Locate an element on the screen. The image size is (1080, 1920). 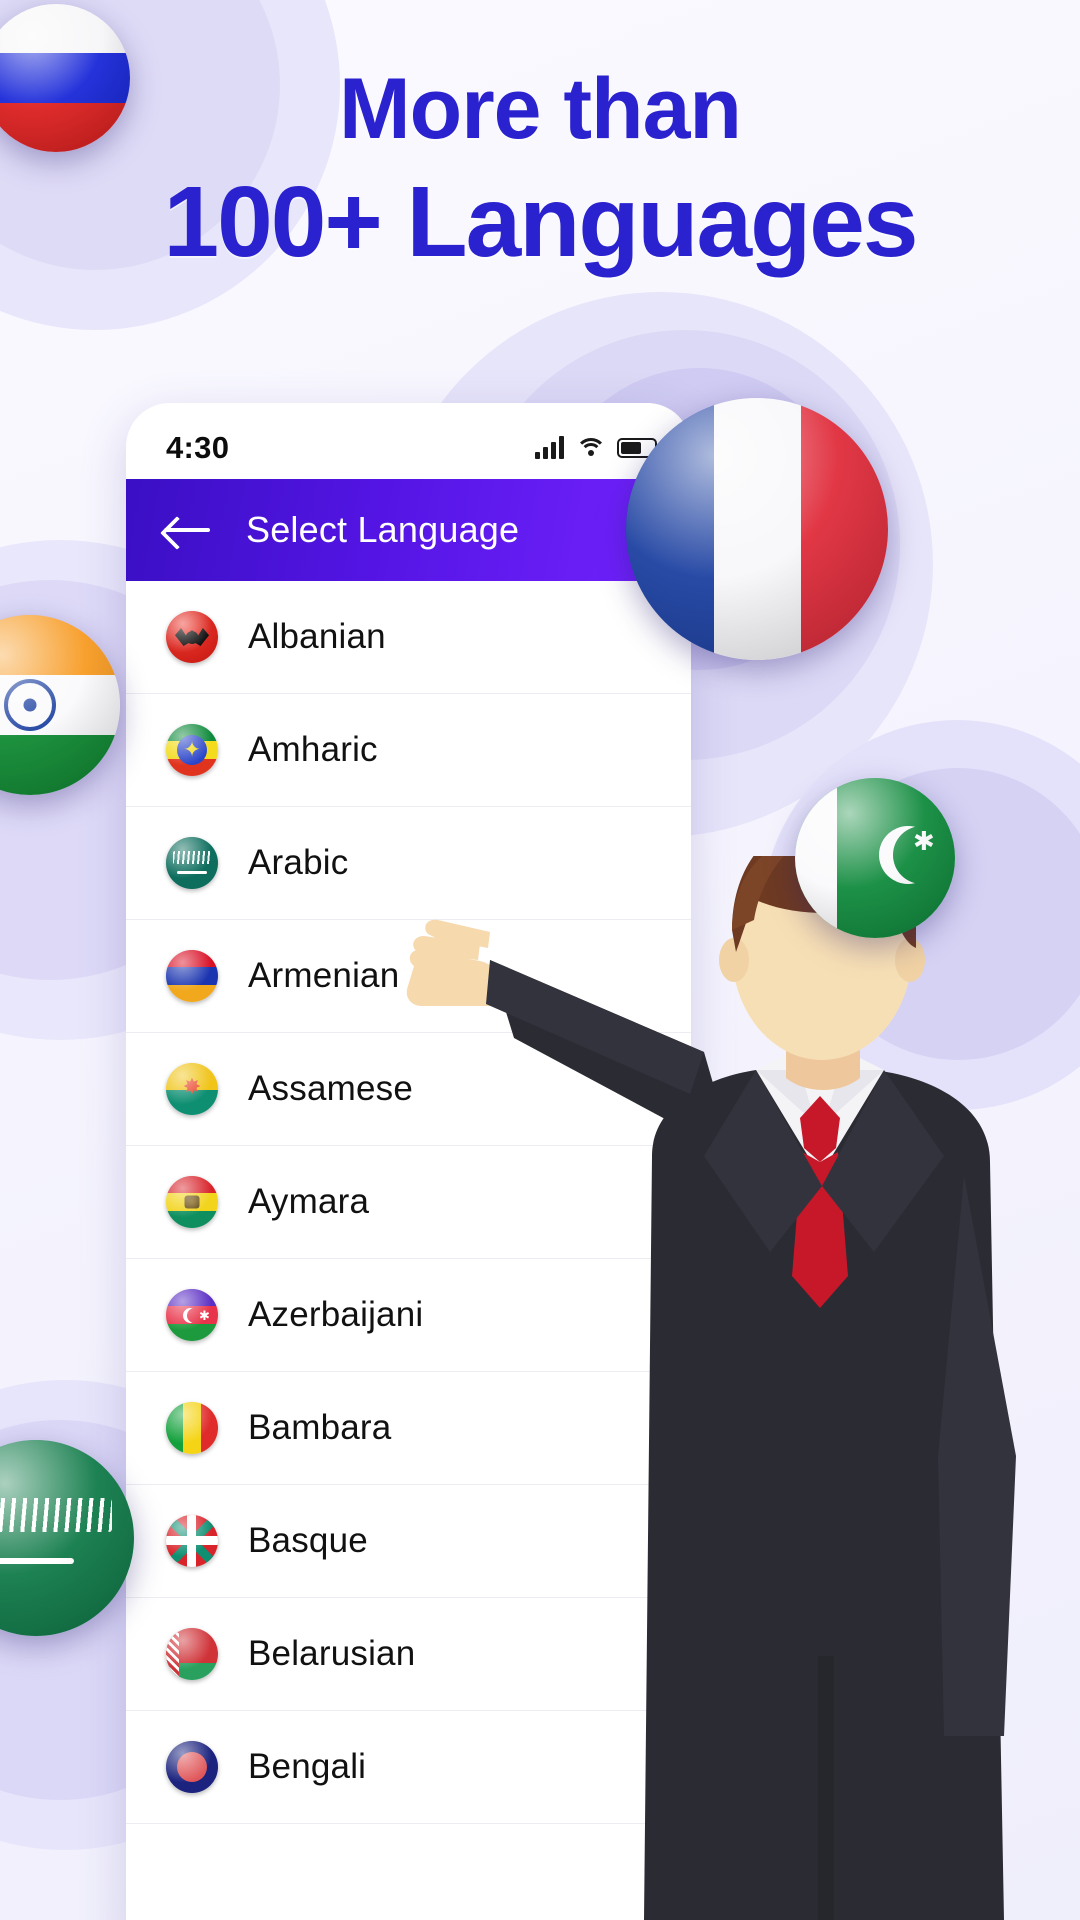
albania-flag-icon: ● is located at coordinates (192, 637).